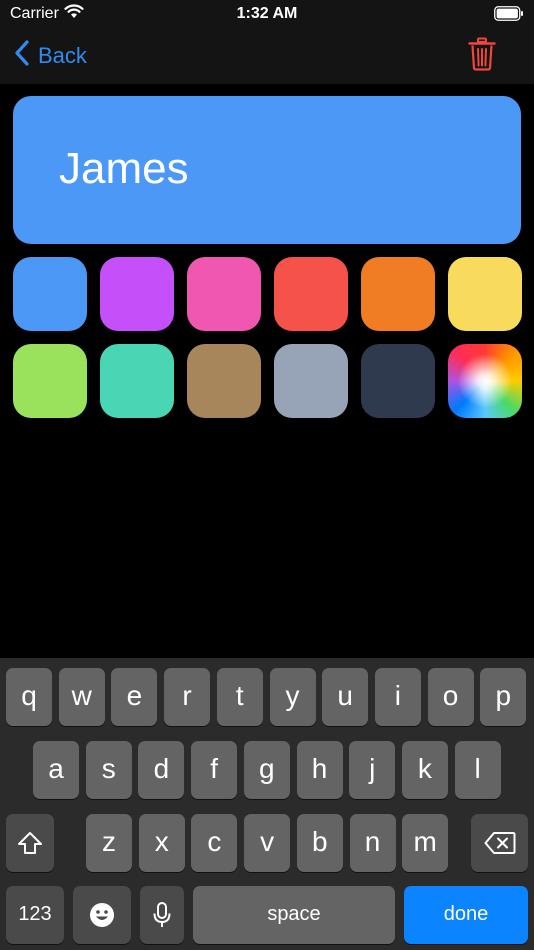 The image size is (534, 950). I want to click on key-a: a, so click(56, 770).